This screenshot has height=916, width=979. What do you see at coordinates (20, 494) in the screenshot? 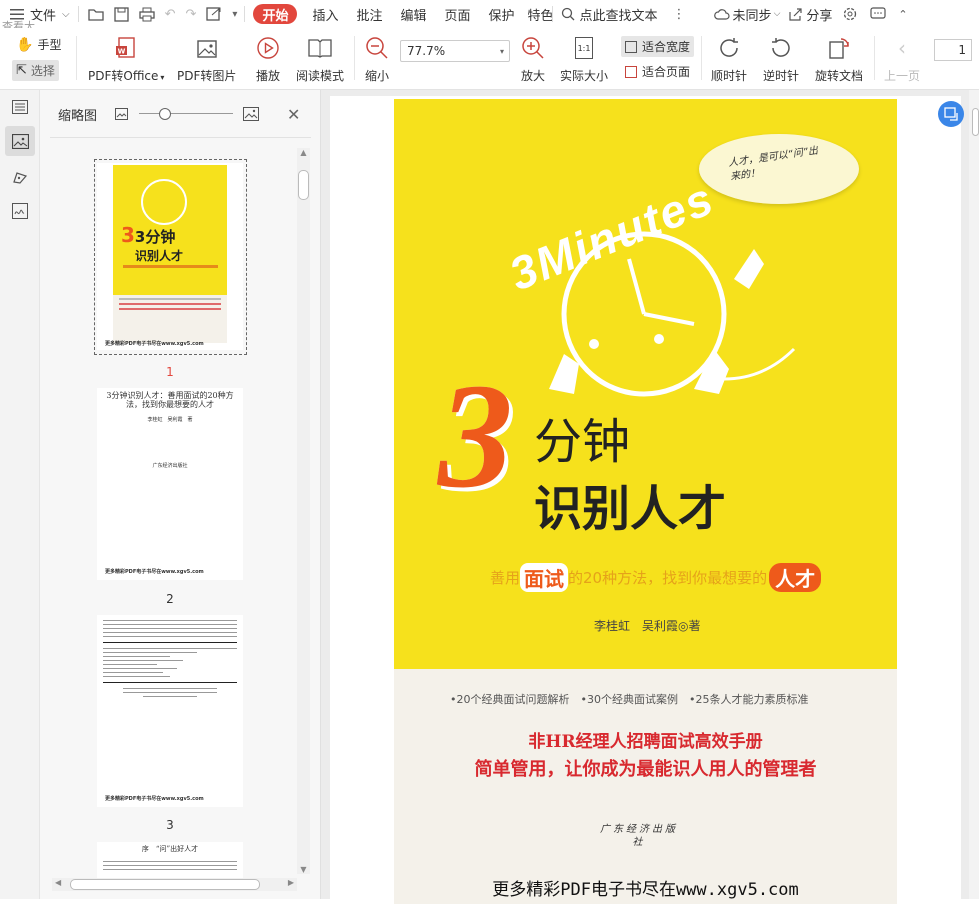
I see `left-sidebar` at bounding box center [20, 494].